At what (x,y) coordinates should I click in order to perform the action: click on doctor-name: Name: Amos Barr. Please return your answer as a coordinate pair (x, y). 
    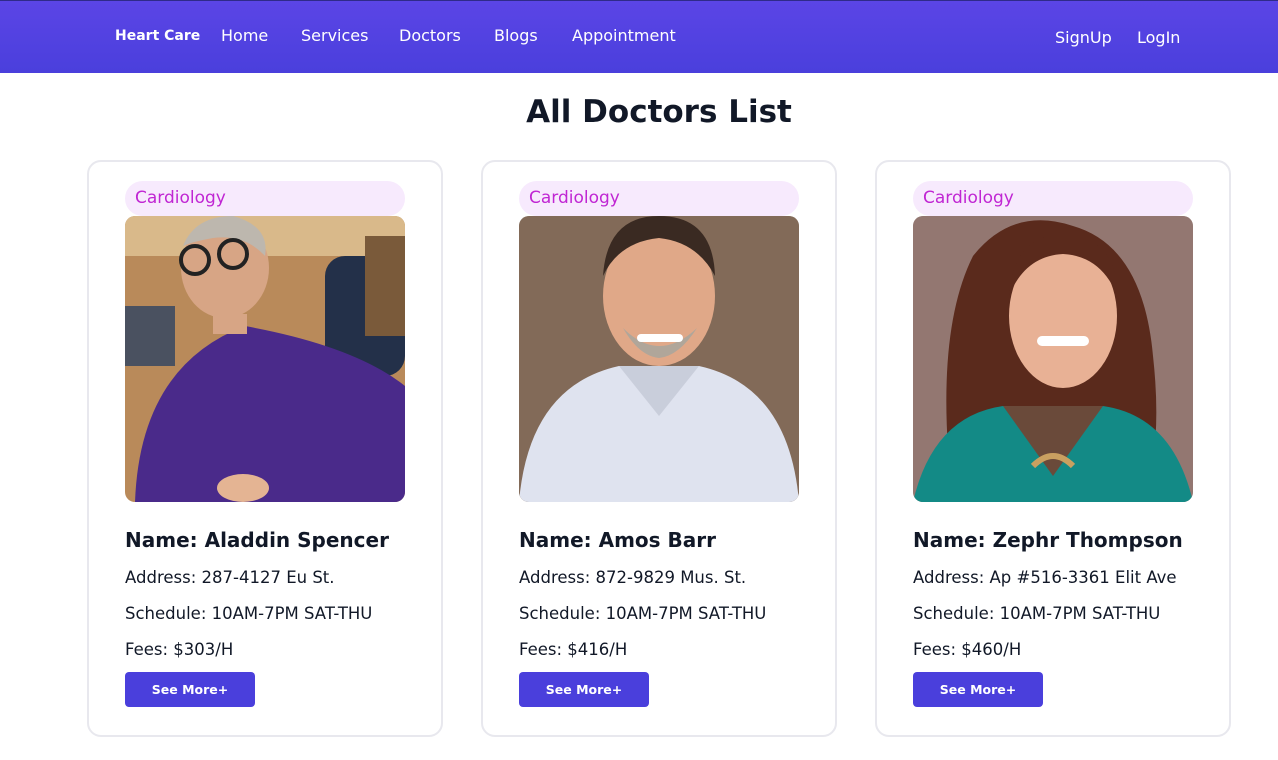
    Looking at the image, I should click on (617, 540).